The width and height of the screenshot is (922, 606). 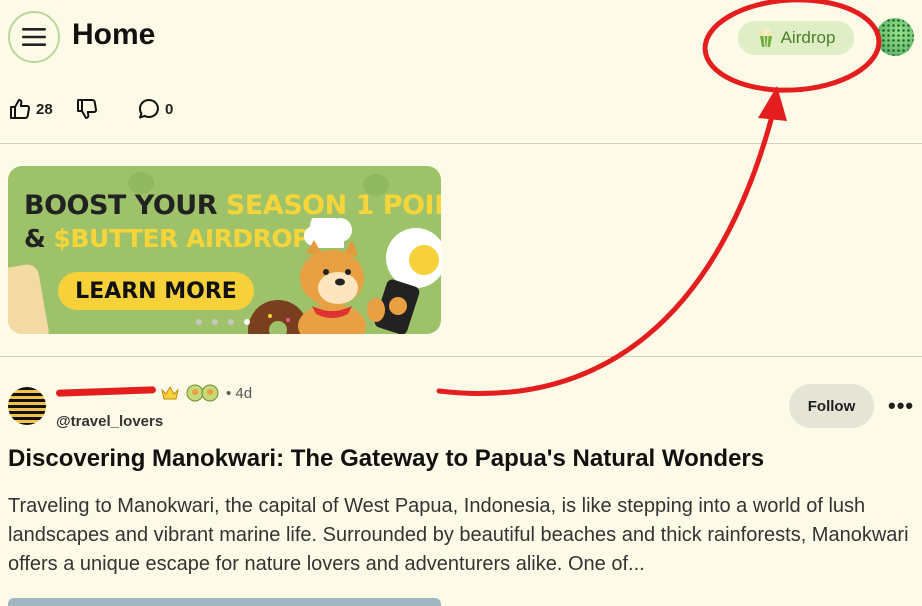 I want to click on comment-button: 0, so click(x=155, y=109).